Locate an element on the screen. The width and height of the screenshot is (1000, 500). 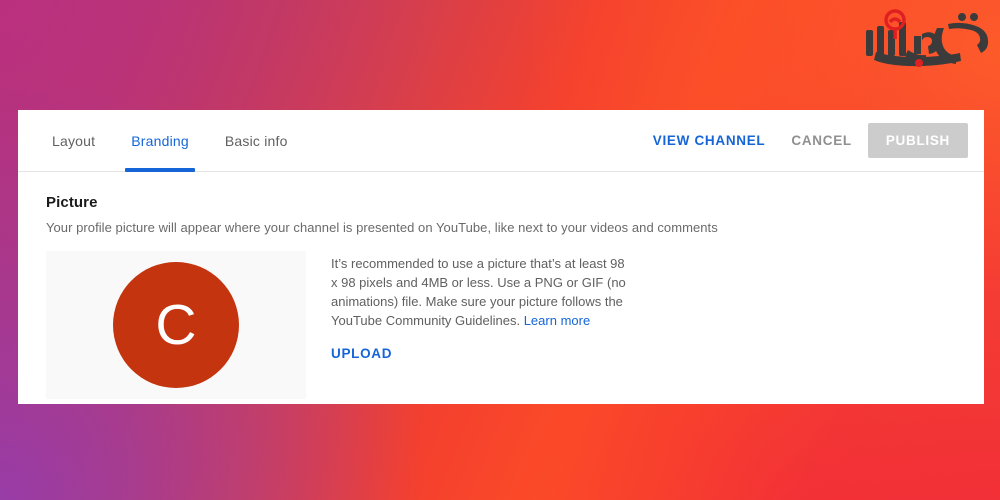
learn-more-link: Learn more is located at coordinates (557, 320).